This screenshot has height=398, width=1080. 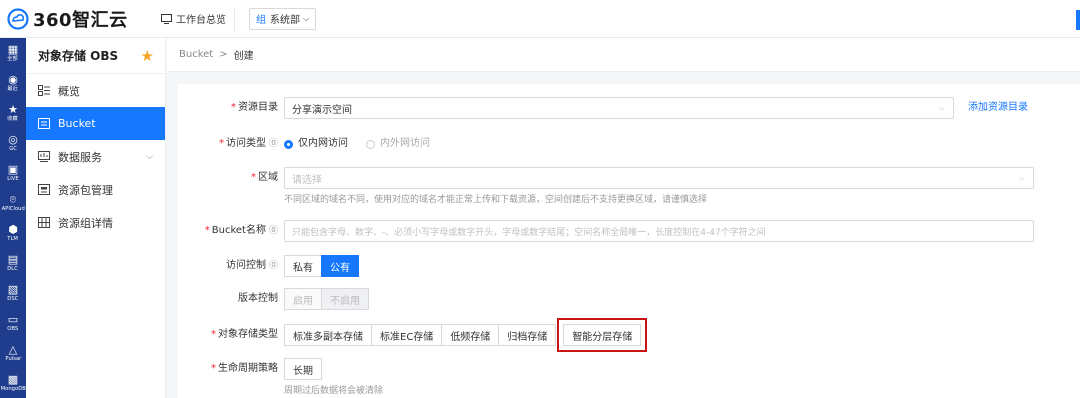 I want to click on 全部-icon: ▦, so click(x=13, y=49).